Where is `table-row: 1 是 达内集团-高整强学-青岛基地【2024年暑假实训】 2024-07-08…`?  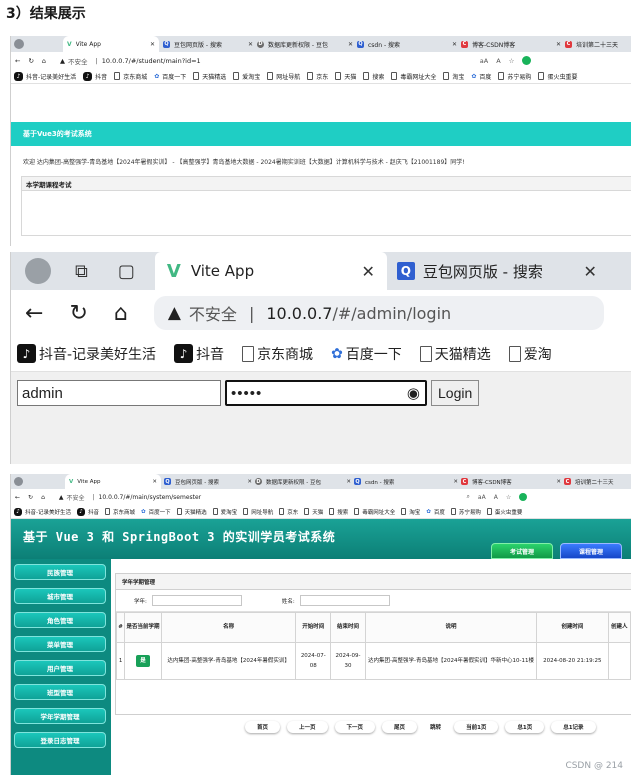 table-row: 1 是 达内集团-高整强学-青岛基地【2024年暑假实训】 2024-07-08… is located at coordinates (373, 661).